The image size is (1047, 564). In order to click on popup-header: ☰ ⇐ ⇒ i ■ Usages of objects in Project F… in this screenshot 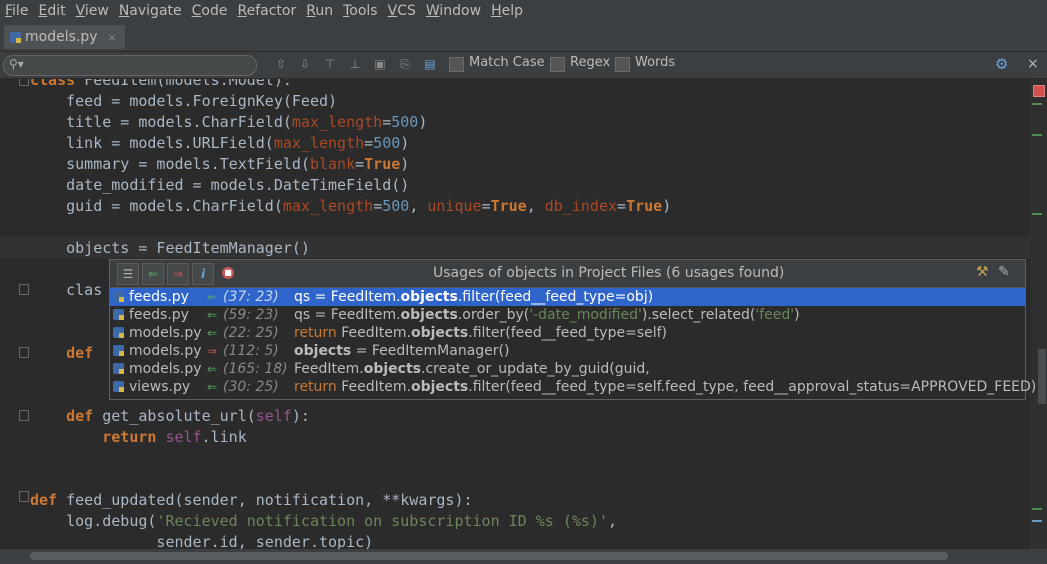, I will do `click(567, 274)`.